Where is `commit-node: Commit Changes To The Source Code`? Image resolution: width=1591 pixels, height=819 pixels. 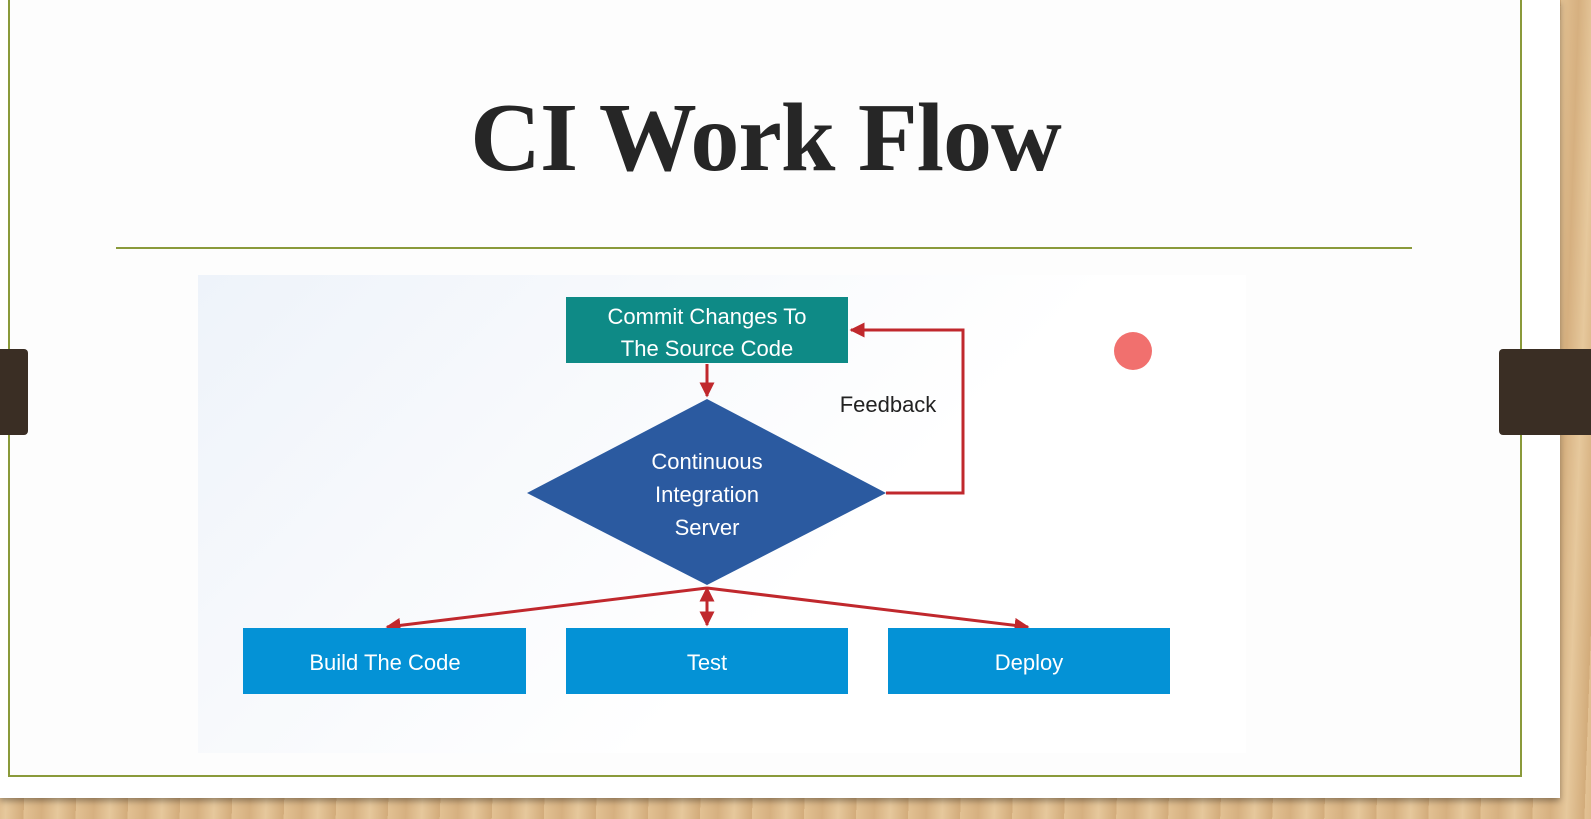 commit-node: Commit Changes To The Source Code is located at coordinates (707, 330).